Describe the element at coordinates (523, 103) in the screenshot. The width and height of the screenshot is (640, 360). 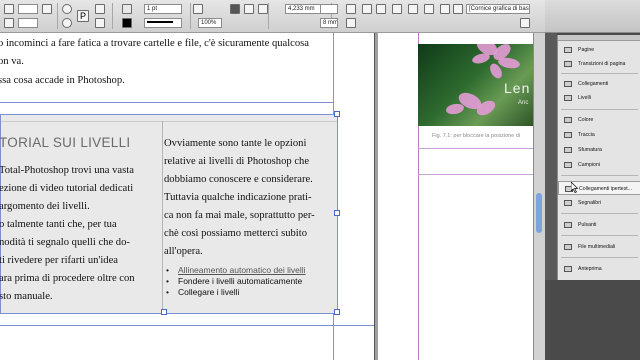
I see `photo-subtitle: Anc` at that location.